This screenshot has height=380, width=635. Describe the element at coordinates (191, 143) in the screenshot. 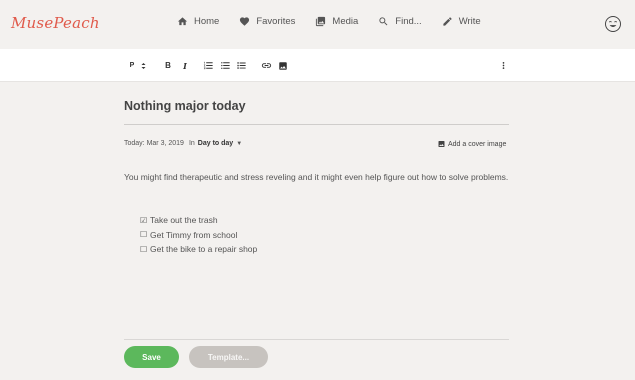

I see `entry-in-label: In` at that location.